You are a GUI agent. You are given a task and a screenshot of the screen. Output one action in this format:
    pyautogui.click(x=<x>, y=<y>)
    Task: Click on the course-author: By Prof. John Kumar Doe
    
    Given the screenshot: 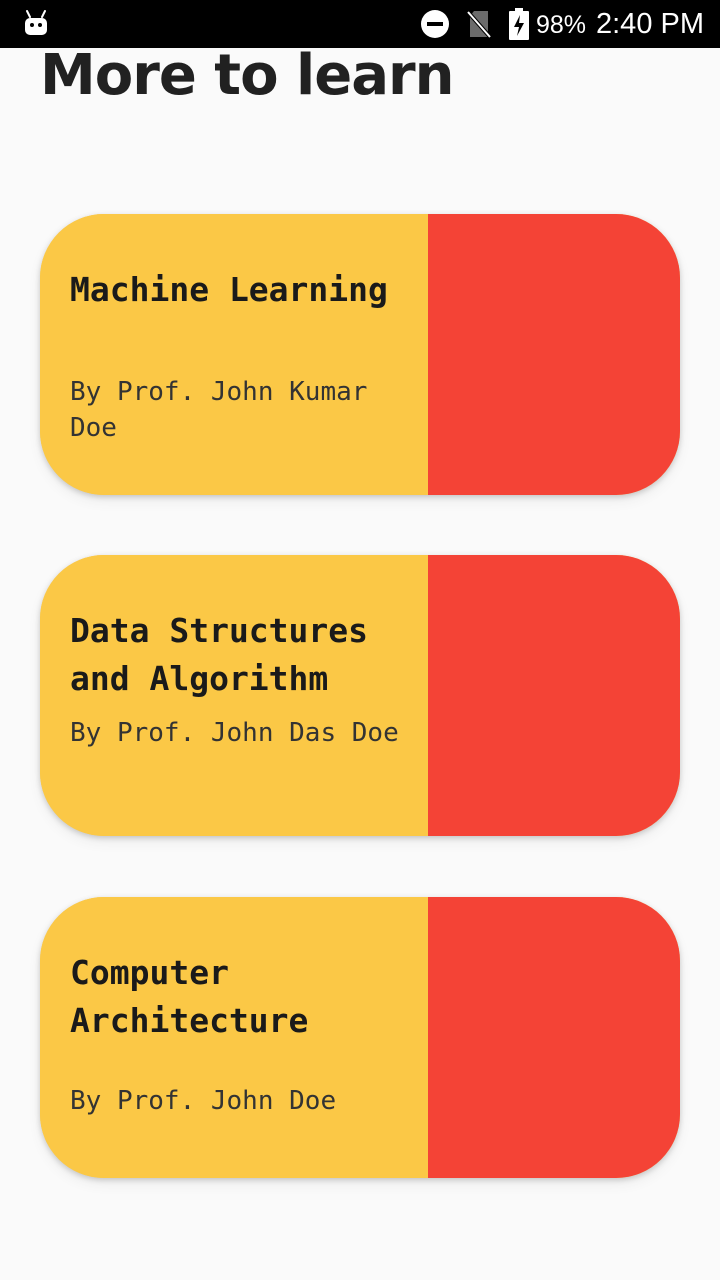 What is the action you would take?
    pyautogui.click(x=219, y=410)
    